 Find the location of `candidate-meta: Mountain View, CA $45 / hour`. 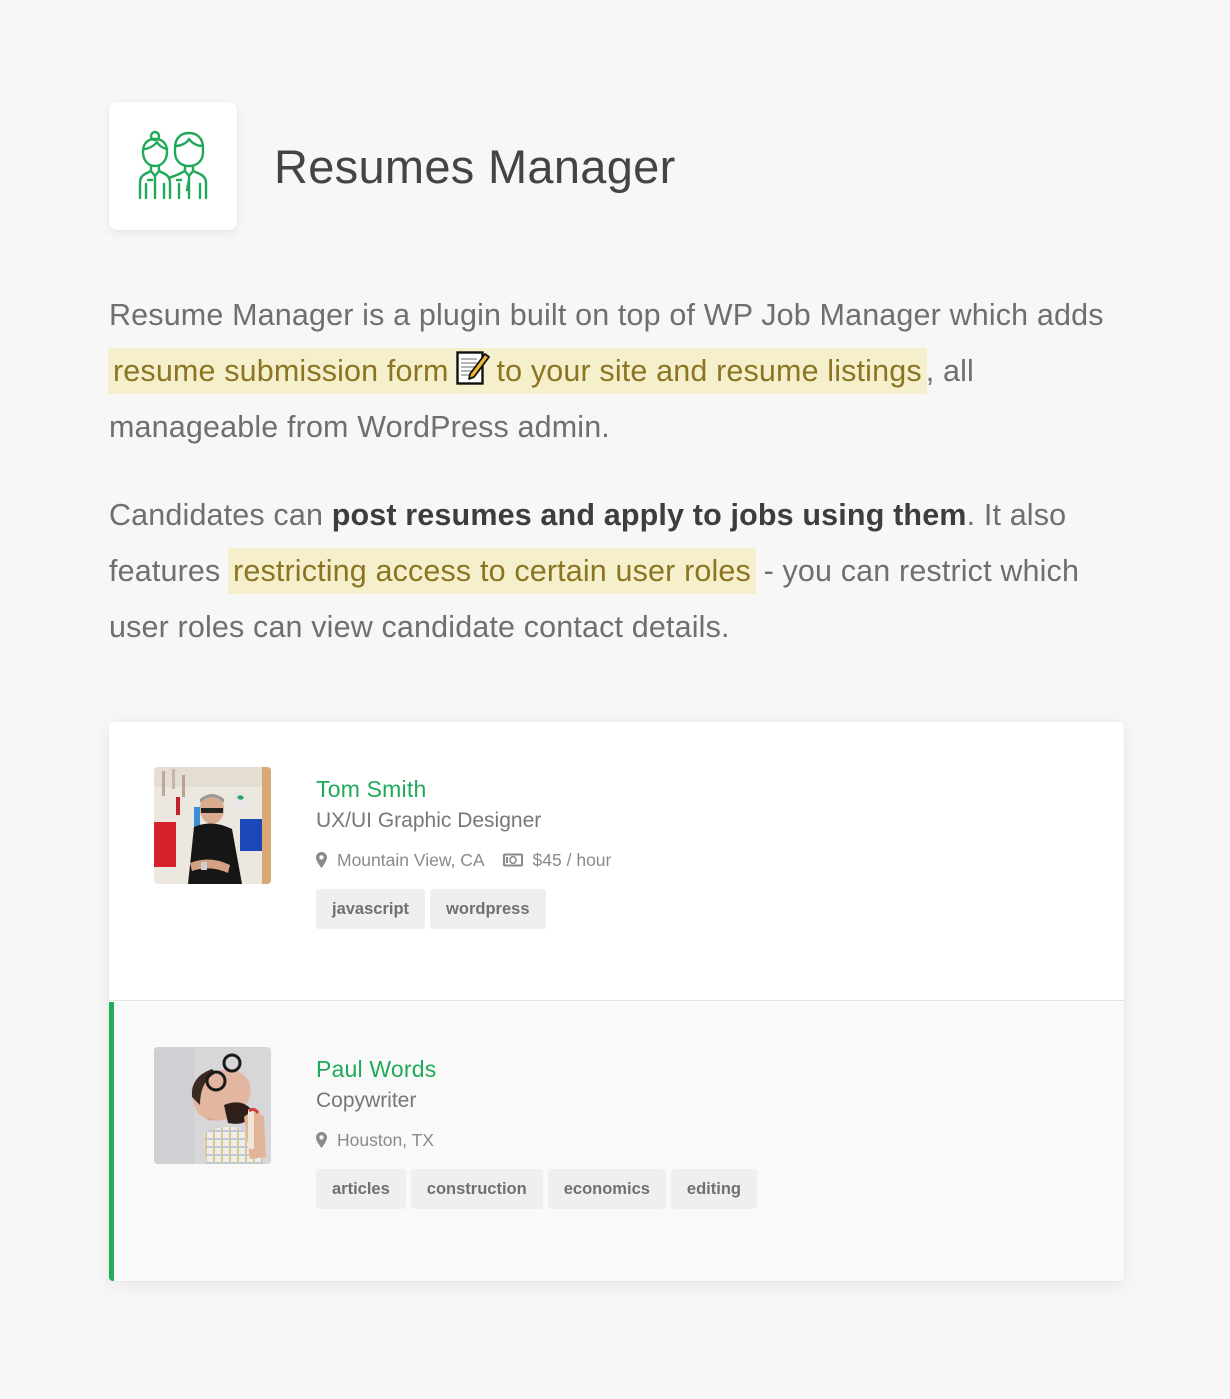

candidate-meta: Mountain View, CA $45 / hour is located at coordinates (472, 860).